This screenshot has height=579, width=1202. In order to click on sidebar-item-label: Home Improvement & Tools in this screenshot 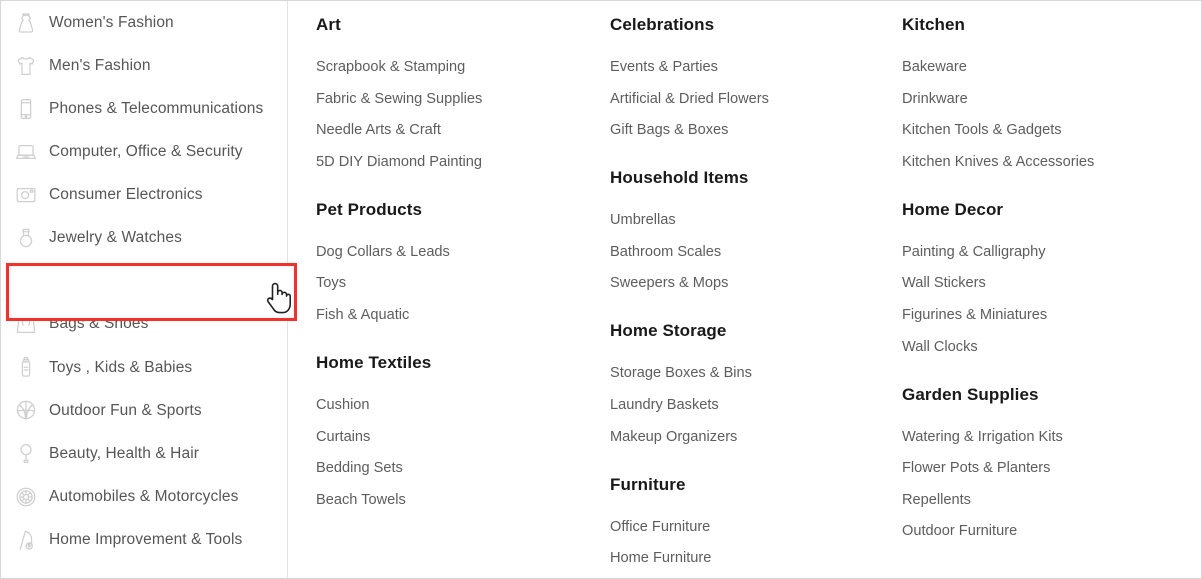, I will do `click(146, 539)`.